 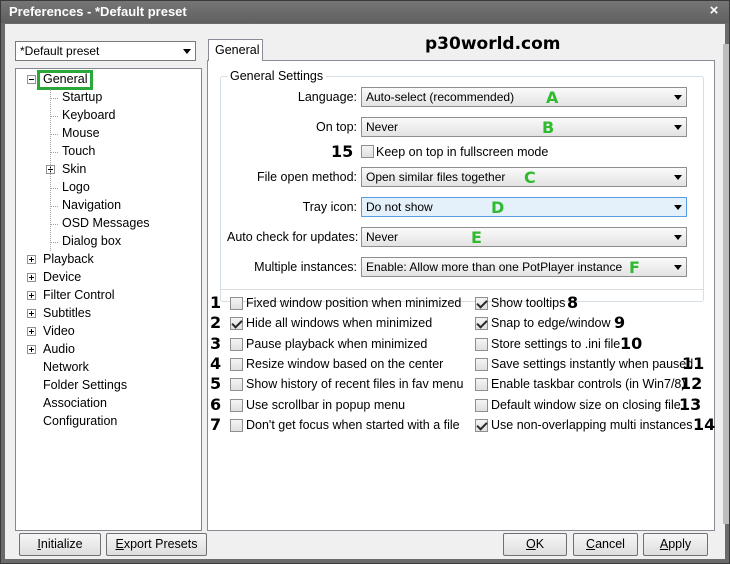 What do you see at coordinates (726, 284) in the screenshot?
I see `side-edge` at bounding box center [726, 284].